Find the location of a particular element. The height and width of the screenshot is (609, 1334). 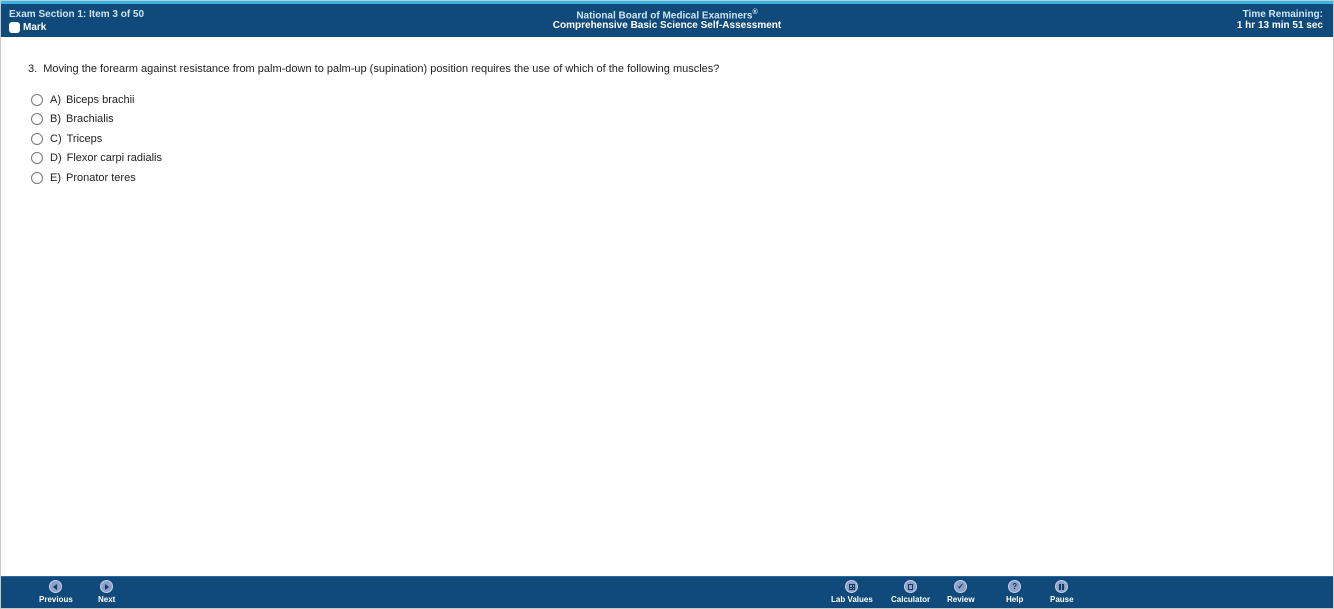

review-check-icon: ✓ is located at coordinates (961, 586).